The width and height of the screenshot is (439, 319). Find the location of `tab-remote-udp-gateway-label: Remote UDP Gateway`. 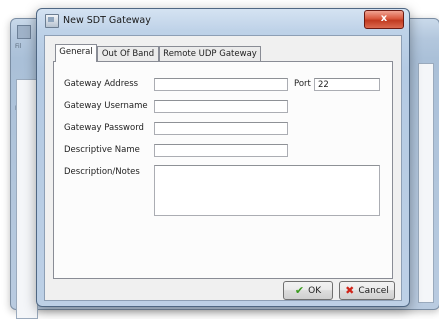

tab-remote-udp-gateway-label: Remote UDP Gateway is located at coordinates (210, 54).